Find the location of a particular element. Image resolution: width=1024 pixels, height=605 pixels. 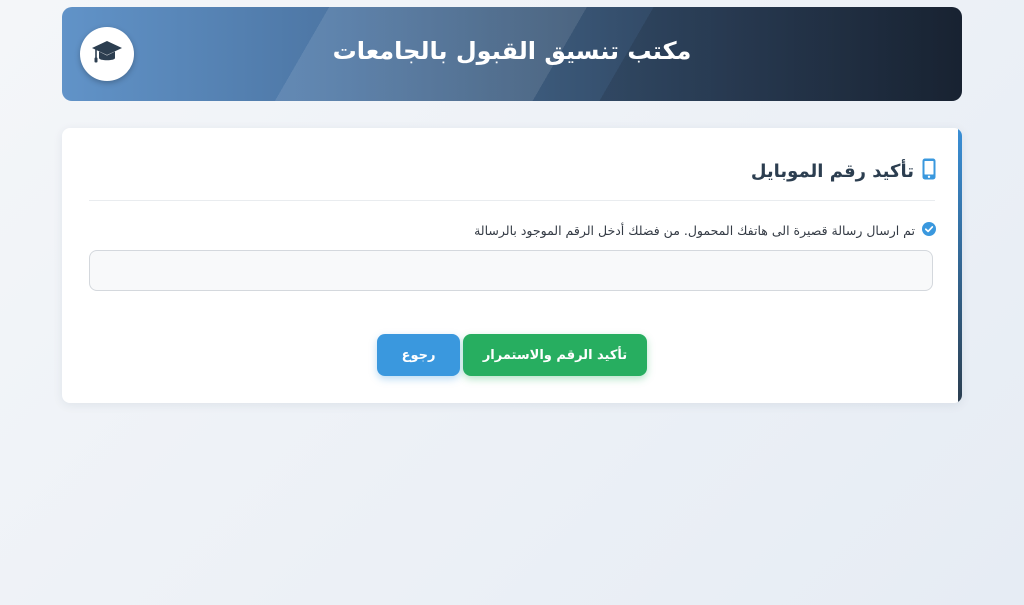

card-title: تأكيد رقم الموبايل is located at coordinates (832, 171).